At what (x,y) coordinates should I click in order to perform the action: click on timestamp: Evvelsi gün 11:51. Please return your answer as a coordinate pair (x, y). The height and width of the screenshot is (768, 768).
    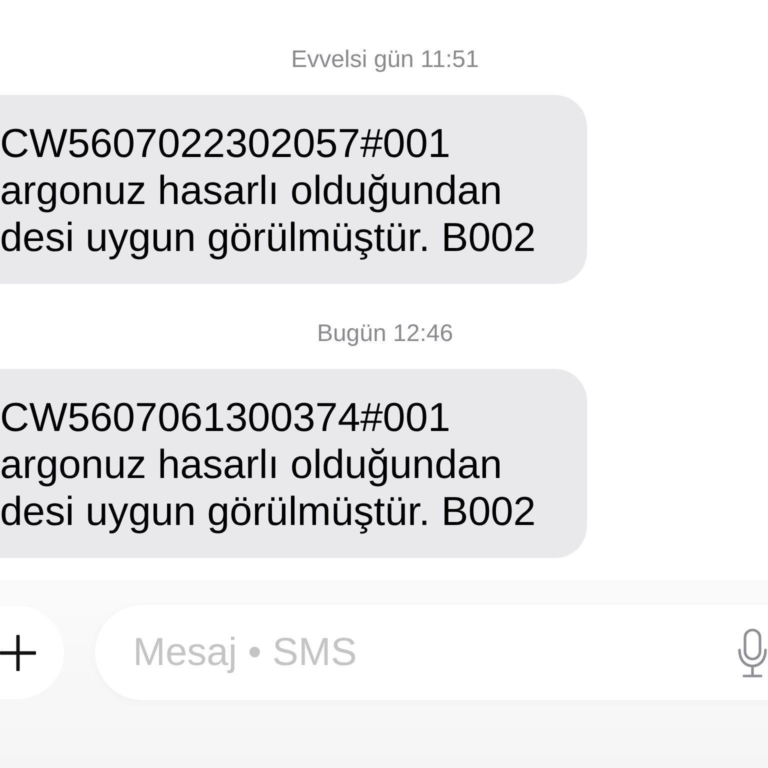
    Looking at the image, I should click on (385, 60).